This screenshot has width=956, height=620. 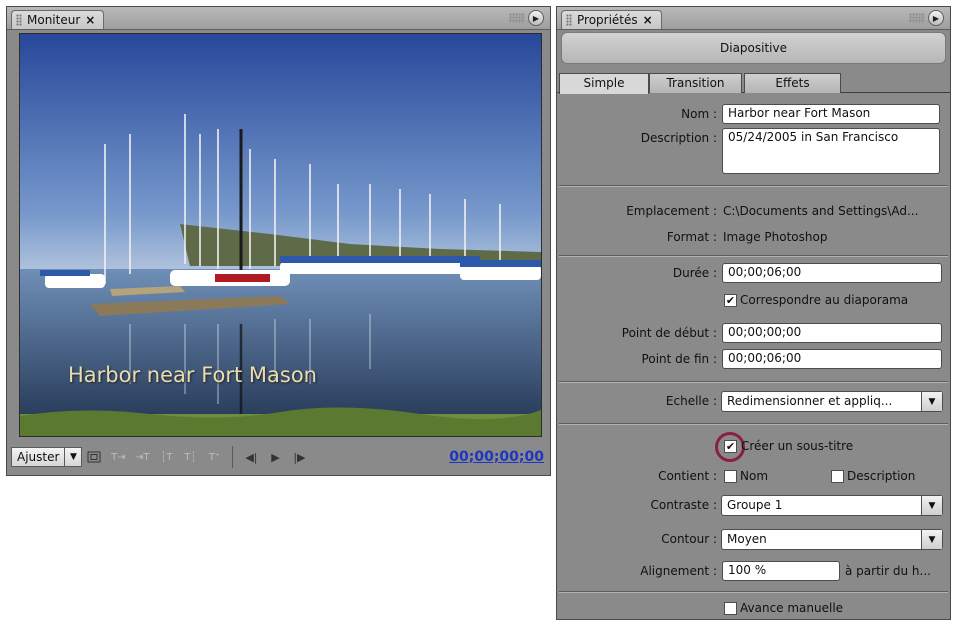 I want to click on row-point-debut: Point de début : 00;00;00;00, so click(x=753, y=334).